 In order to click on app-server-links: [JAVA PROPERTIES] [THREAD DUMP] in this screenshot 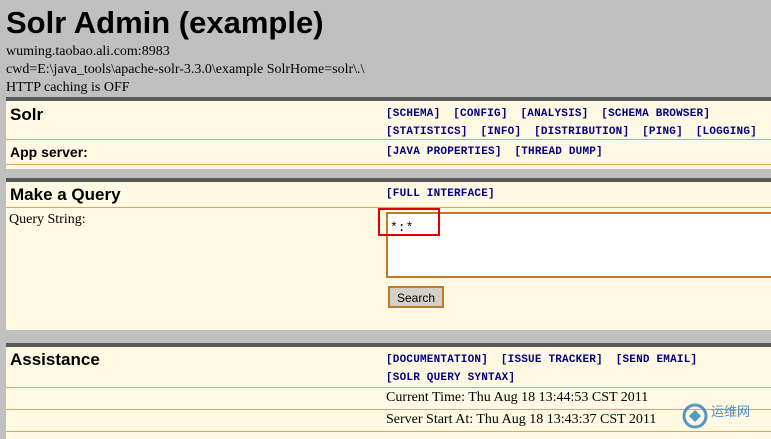, I will do `click(497, 152)`.